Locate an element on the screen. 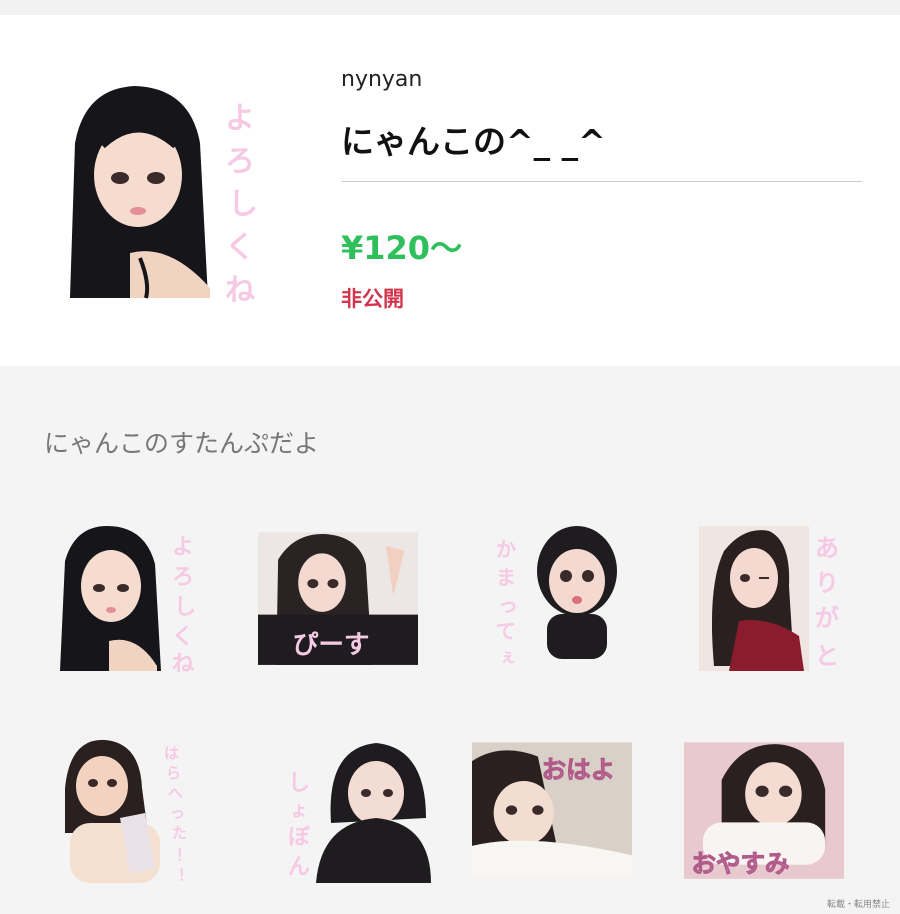  sticker-3: か ま っ て ぇ is located at coordinates (572, 600).